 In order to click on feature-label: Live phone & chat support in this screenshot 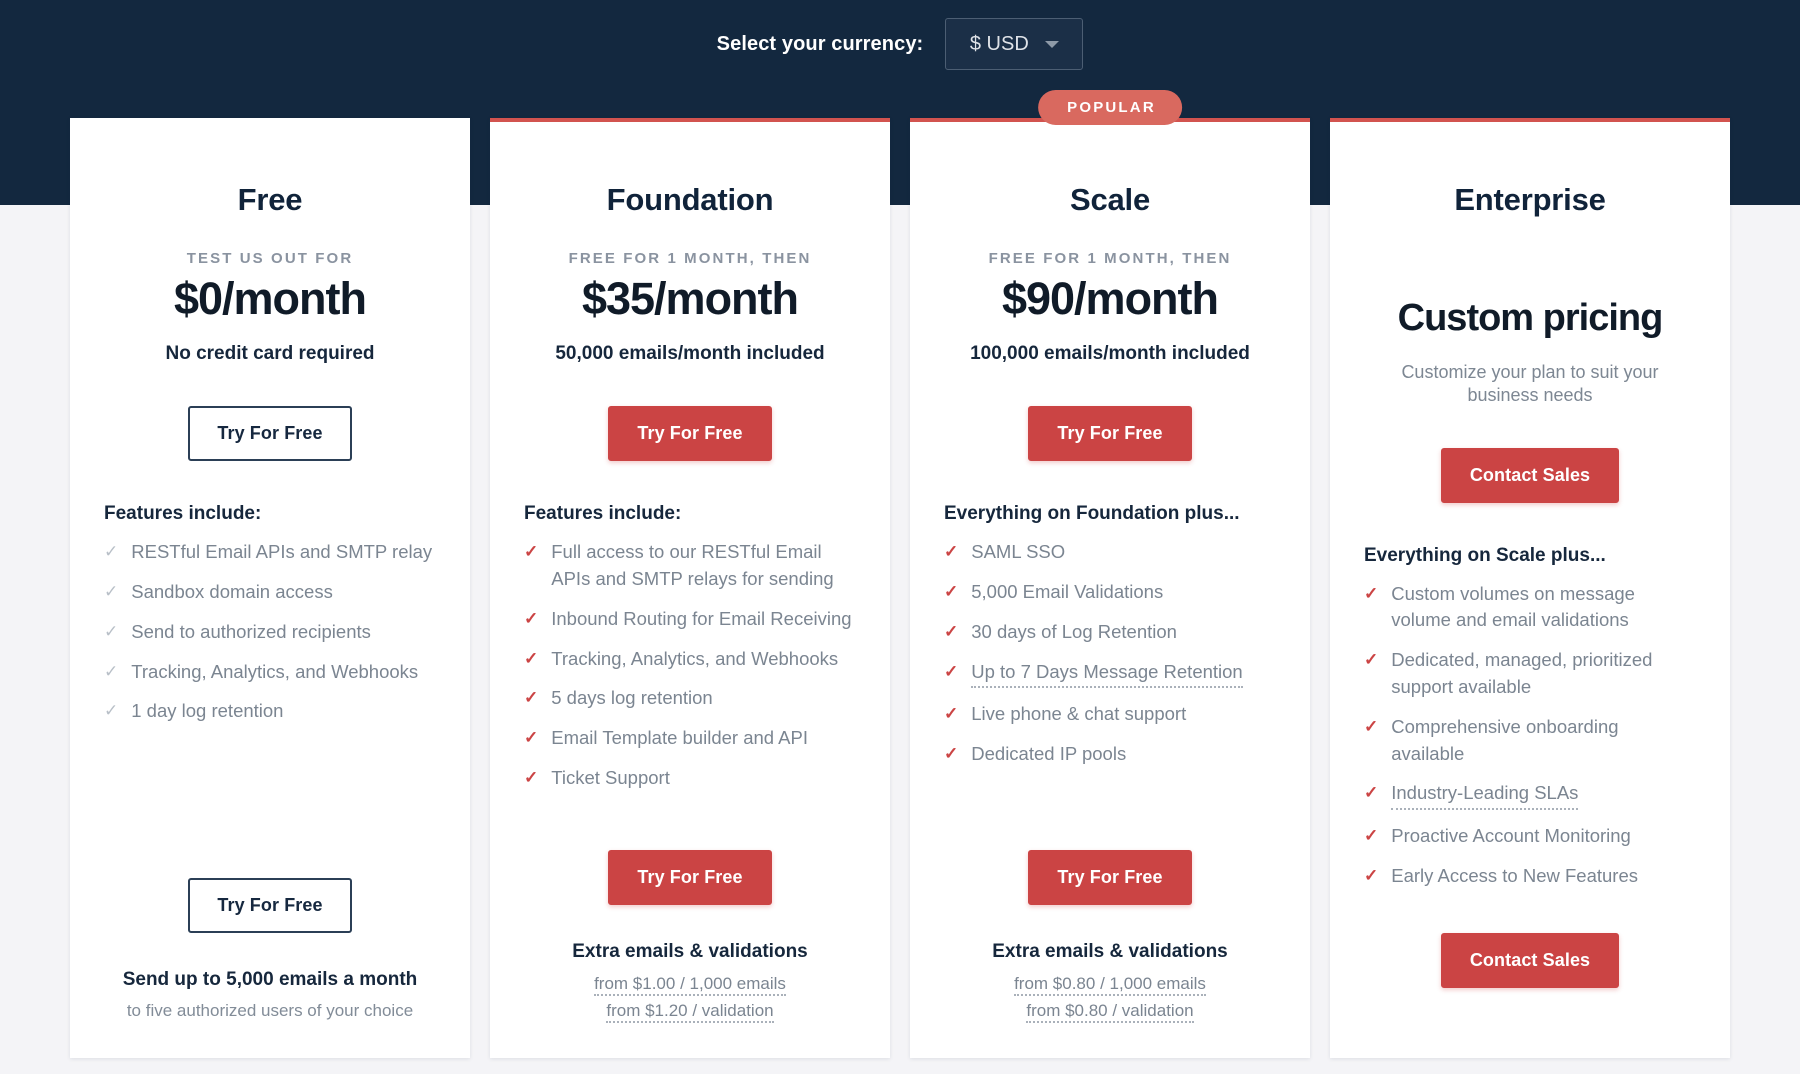, I will do `click(1079, 714)`.